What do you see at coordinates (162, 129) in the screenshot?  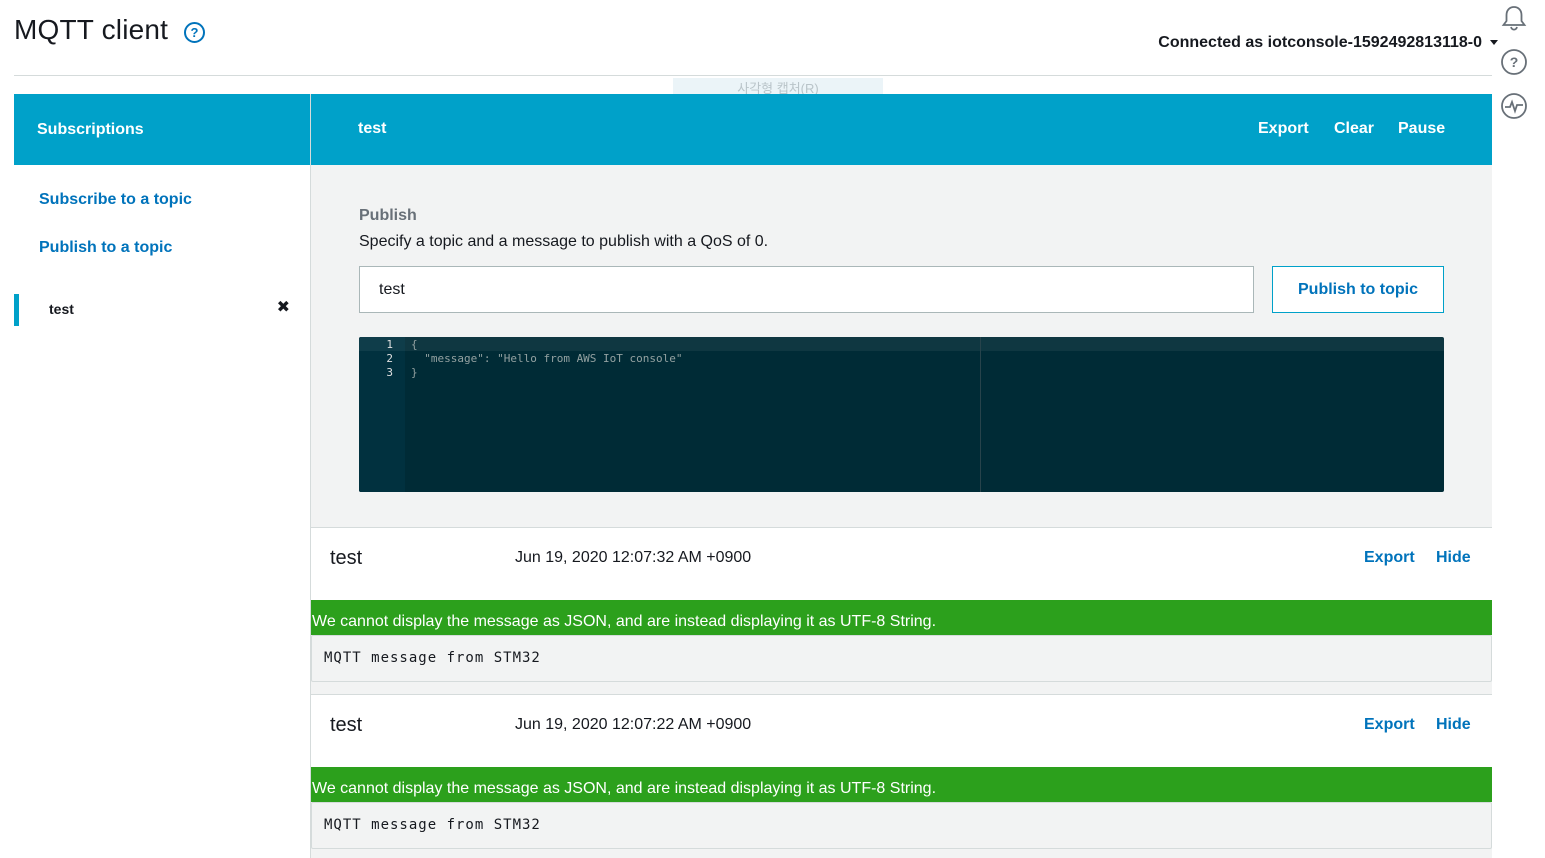 I see `sidebar-title: Subscriptions` at bounding box center [162, 129].